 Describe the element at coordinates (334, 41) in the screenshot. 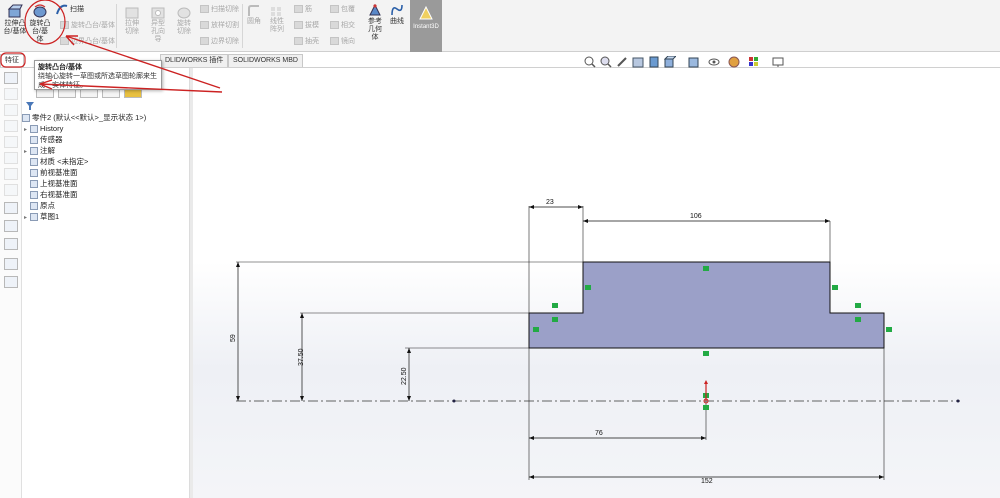

I see `mirror-icon` at that location.